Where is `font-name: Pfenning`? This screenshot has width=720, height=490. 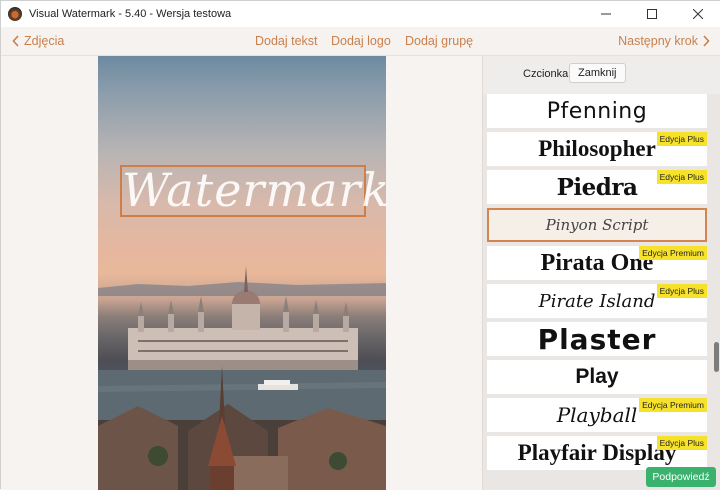 font-name: Pfenning is located at coordinates (597, 111).